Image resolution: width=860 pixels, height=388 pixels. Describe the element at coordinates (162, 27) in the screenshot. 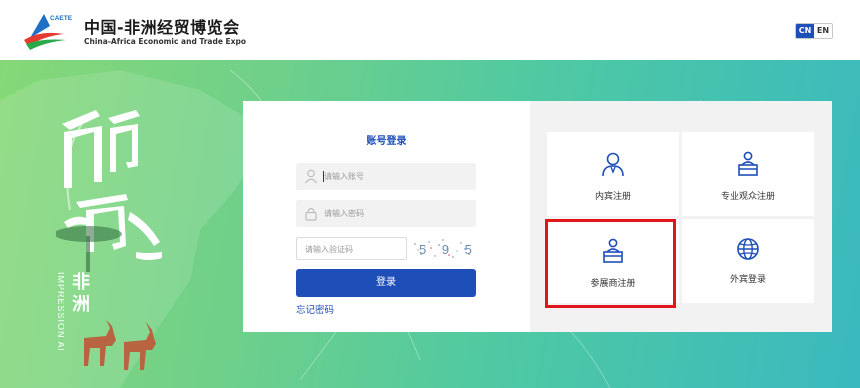

I see `brand-title-cn: 中国-非洲经贸博览会` at that location.